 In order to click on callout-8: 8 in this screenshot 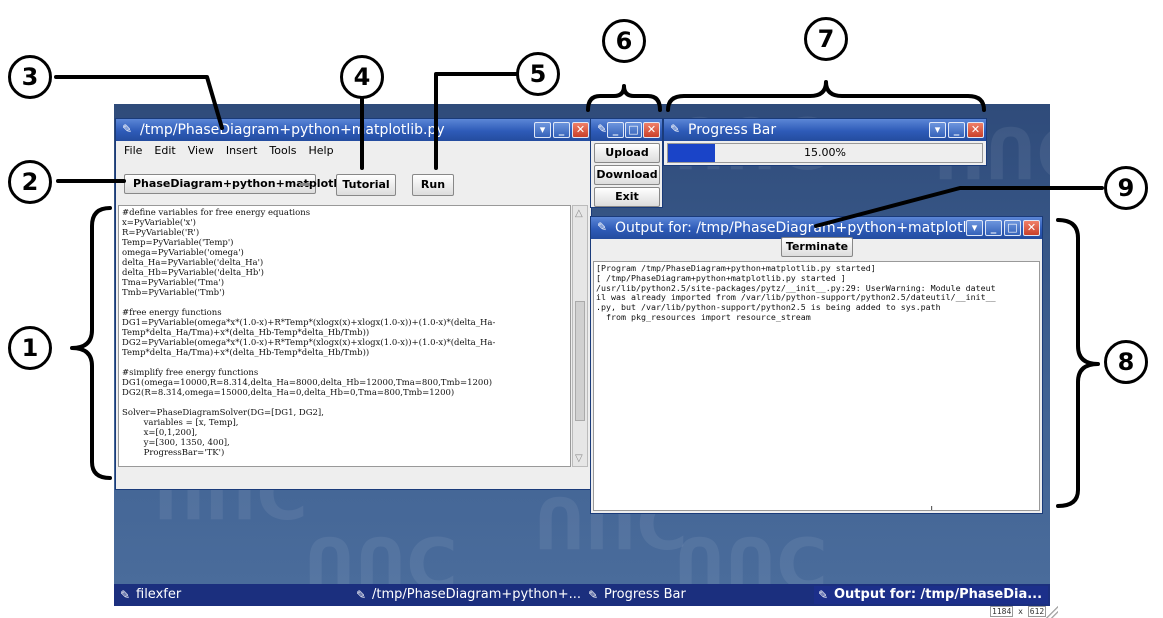, I will do `click(1126, 362)`.